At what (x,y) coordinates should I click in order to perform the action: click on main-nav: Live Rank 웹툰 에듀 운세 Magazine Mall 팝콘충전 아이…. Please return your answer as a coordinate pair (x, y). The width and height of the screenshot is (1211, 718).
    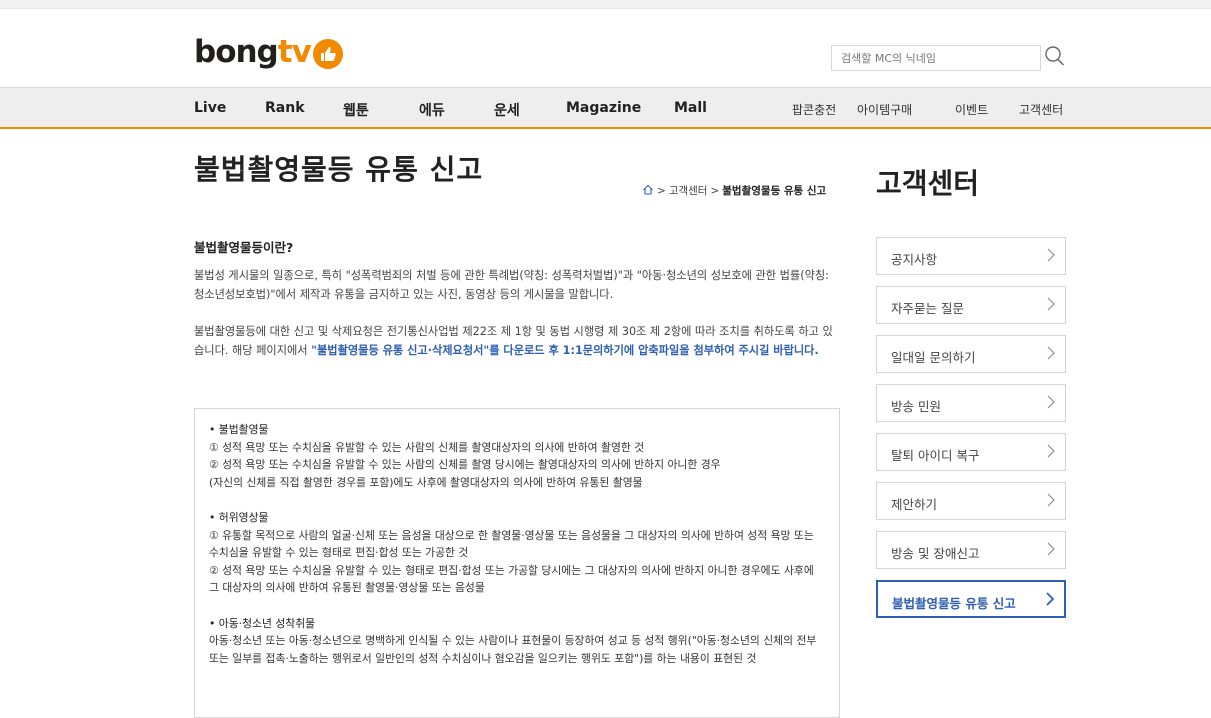
    Looking at the image, I should click on (605, 108).